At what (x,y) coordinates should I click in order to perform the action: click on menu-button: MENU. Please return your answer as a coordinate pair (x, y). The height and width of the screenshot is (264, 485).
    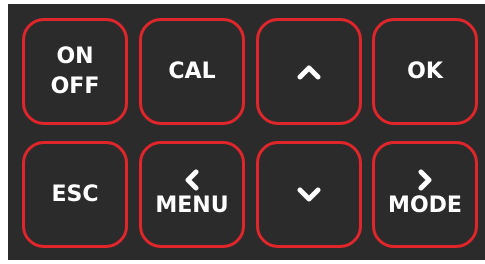
    Looking at the image, I should click on (192, 194).